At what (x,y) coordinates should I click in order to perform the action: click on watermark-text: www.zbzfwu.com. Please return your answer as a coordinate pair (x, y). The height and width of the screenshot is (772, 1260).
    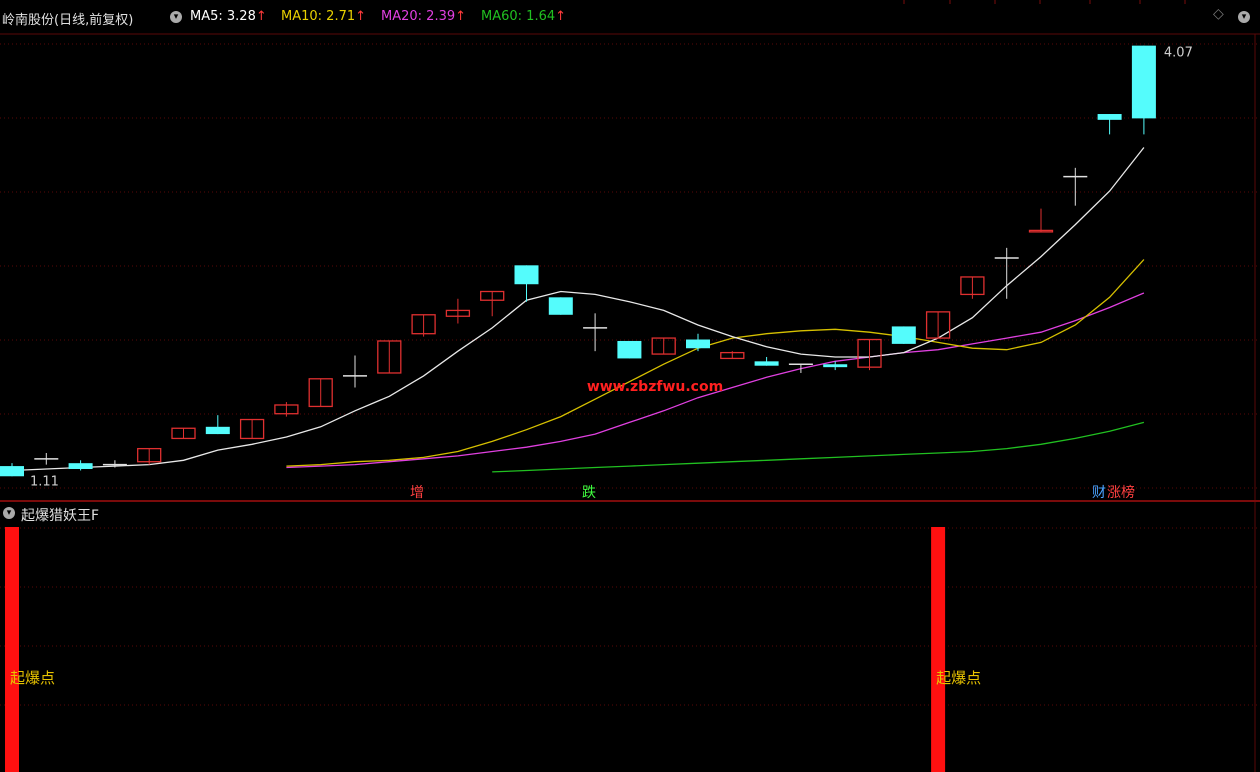
    Looking at the image, I should click on (655, 387).